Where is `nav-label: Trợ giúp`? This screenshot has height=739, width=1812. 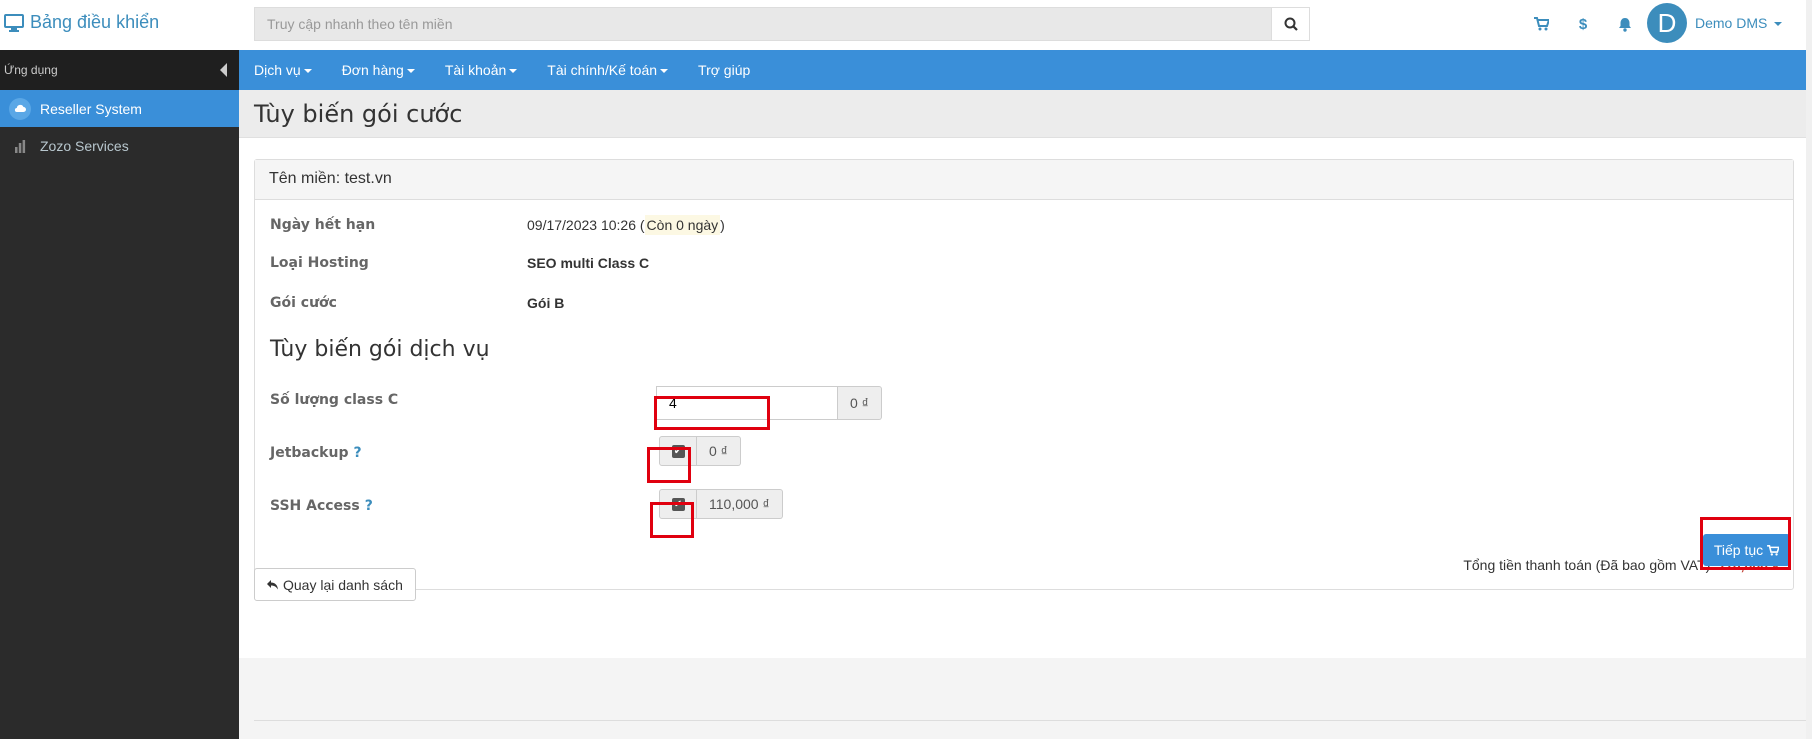
nav-label: Trợ giúp is located at coordinates (724, 70).